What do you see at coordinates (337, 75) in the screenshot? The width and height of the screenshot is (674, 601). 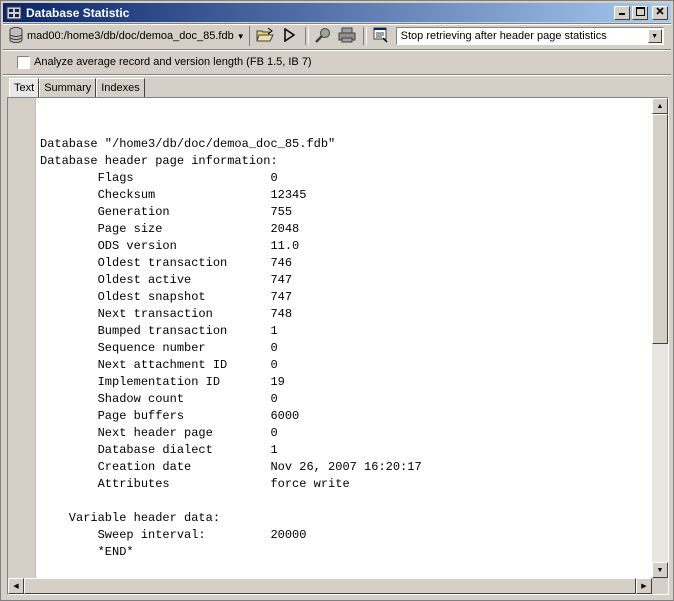 I see `options-divider` at bounding box center [337, 75].